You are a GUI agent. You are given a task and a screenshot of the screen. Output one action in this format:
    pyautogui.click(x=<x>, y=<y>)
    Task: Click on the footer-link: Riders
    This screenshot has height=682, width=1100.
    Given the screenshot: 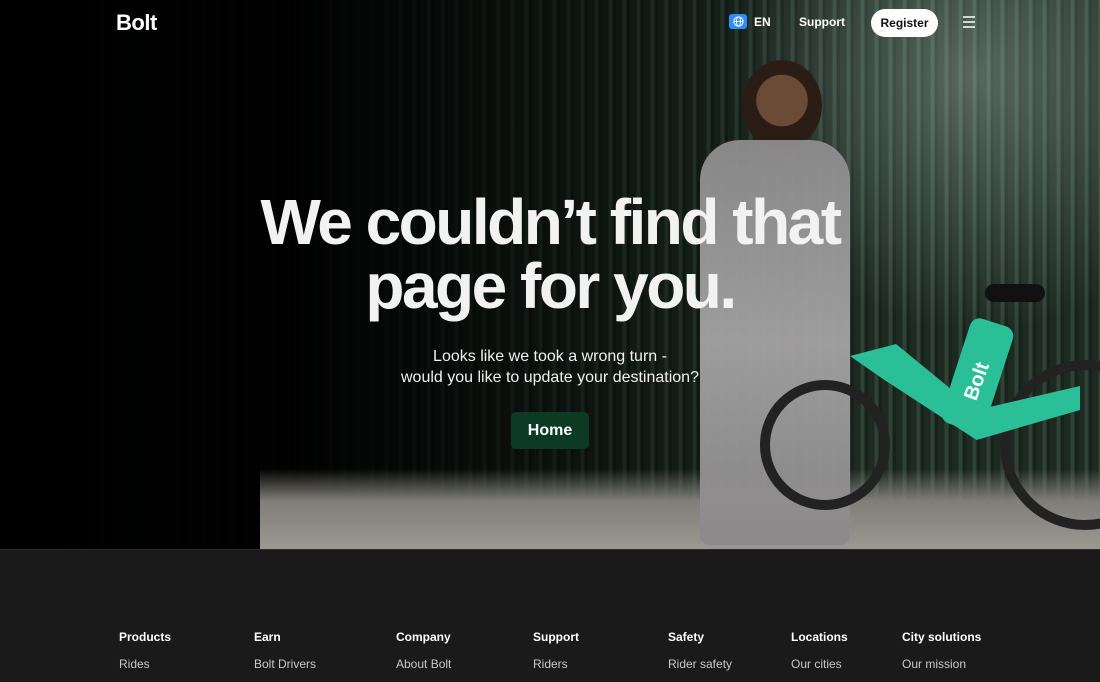 What is the action you would take?
    pyautogui.click(x=556, y=664)
    